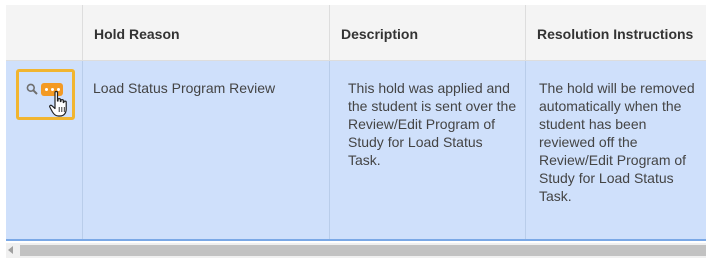 This screenshot has height=258, width=706. Describe the element at coordinates (184, 88) in the screenshot. I see `hold-reason-text: Load Status Program Review` at that location.